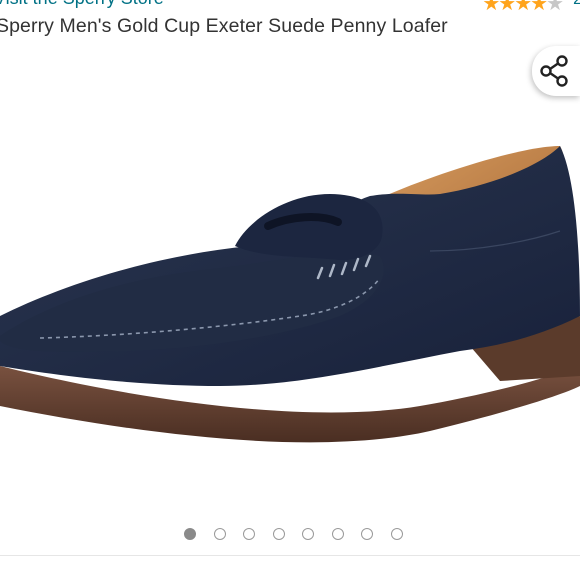  I want to click on bottom-divider, so click(290, 568).